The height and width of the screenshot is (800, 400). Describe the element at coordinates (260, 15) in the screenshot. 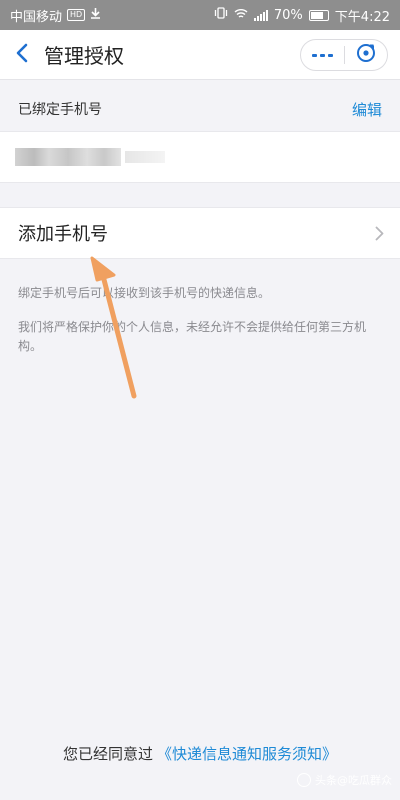

I see `signal-icon` at that location.